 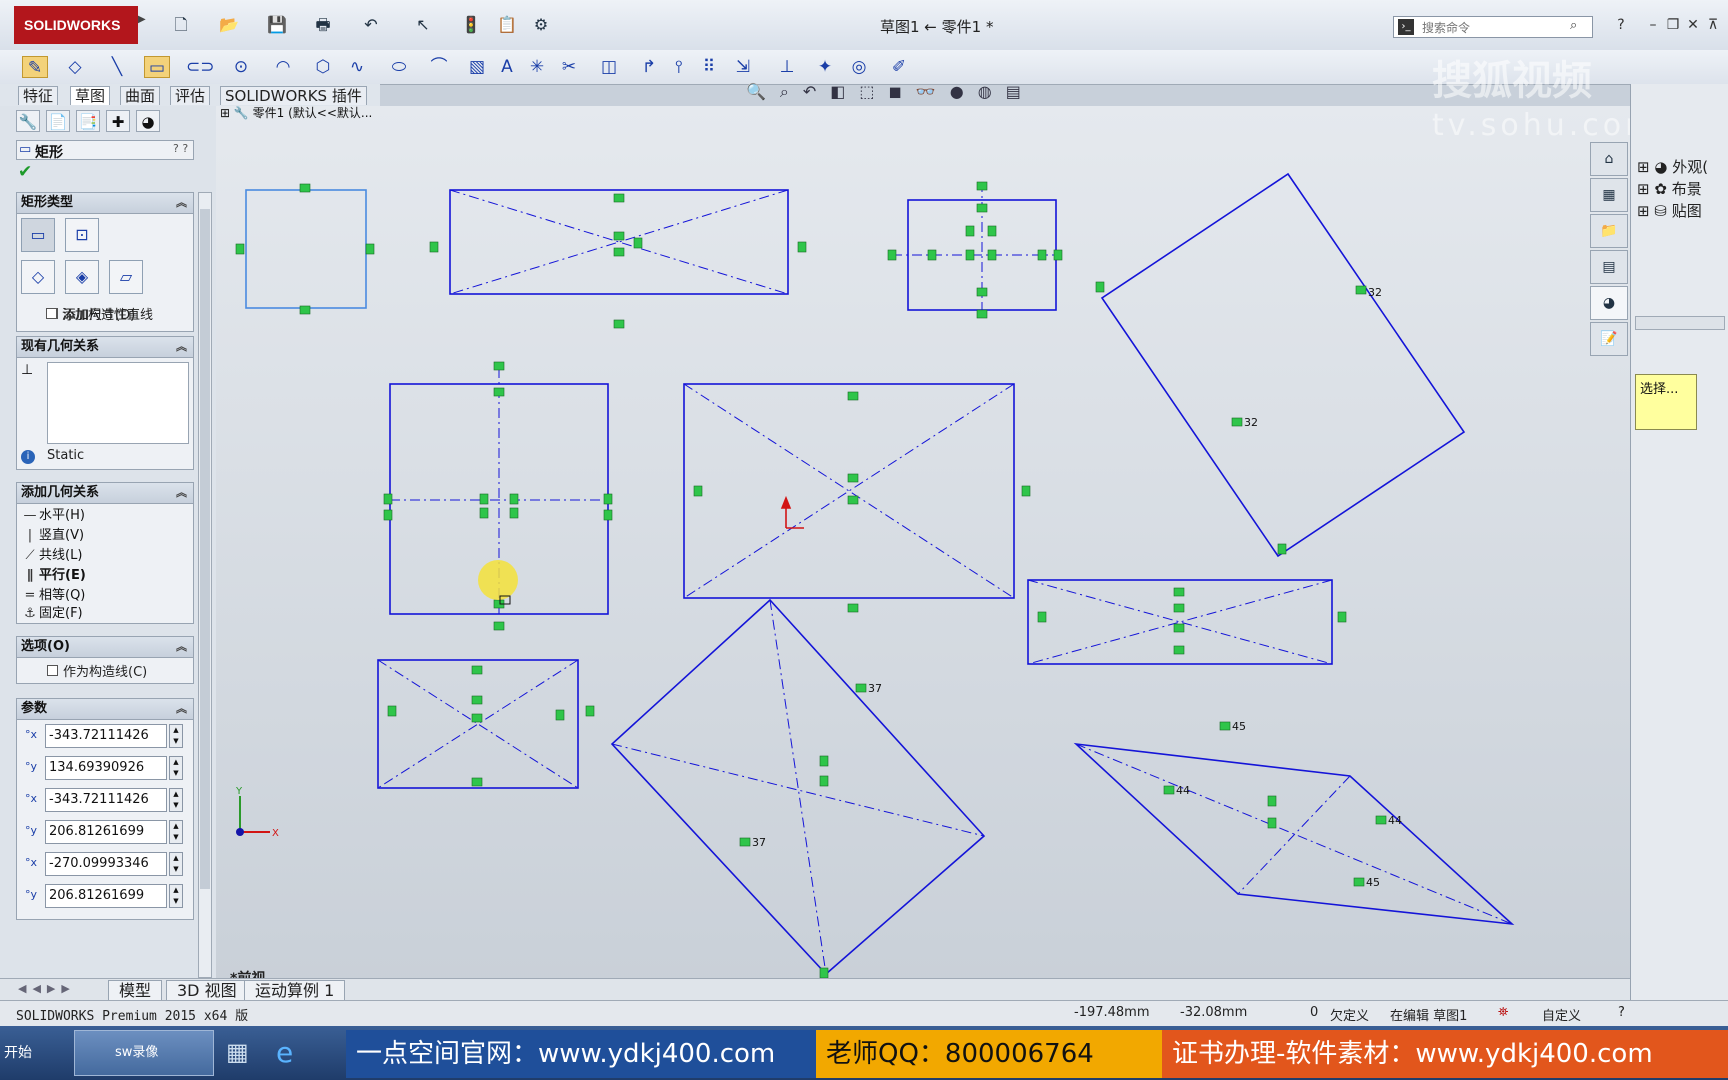 What do you see at coordinates (117, 67) in the screenshot?
I see `line-icon: ╲` at bounding box center [117, 67].